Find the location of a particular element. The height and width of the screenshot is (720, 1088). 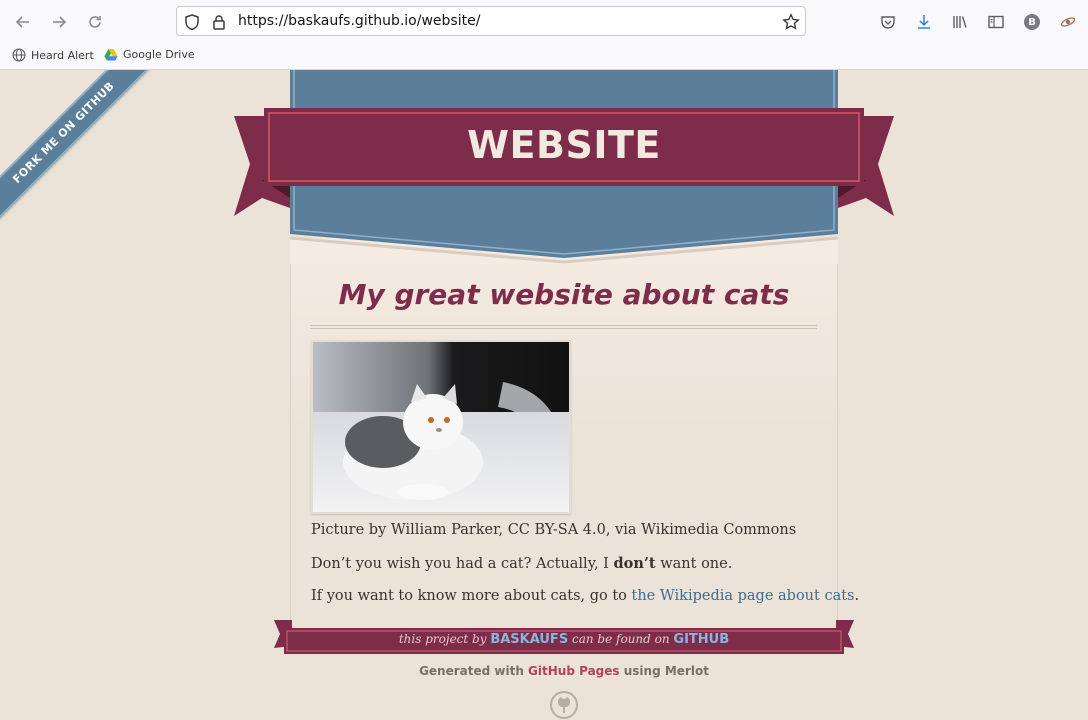

library-icon is located at coordinates (960, 22).